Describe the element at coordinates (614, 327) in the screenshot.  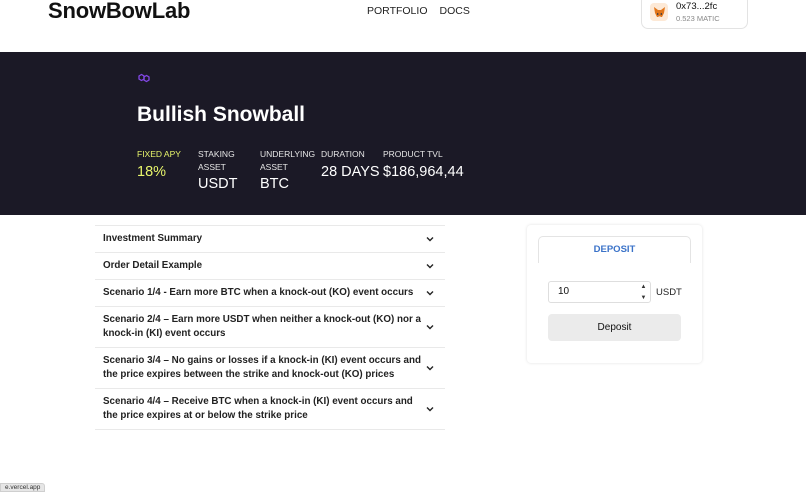
I see `deposit-button: Deposit` at that location.